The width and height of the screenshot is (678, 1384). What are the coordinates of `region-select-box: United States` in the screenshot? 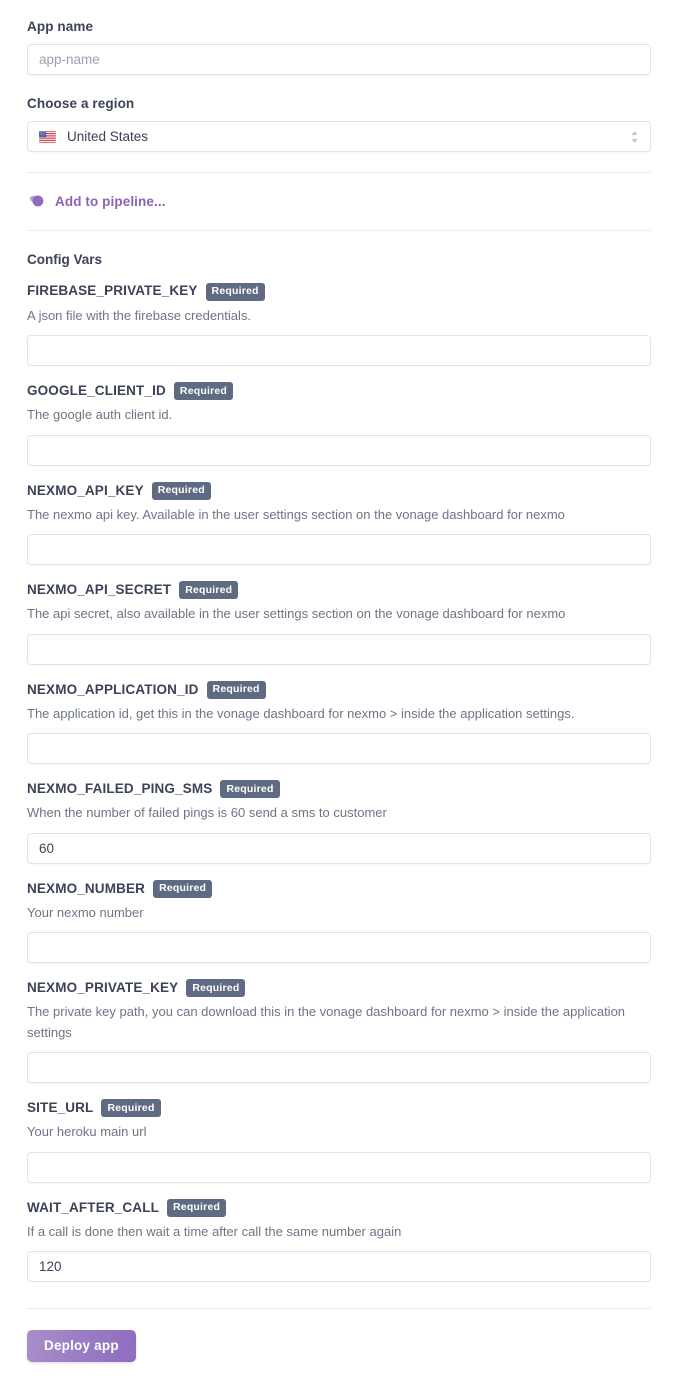 It's located at (339, 137).